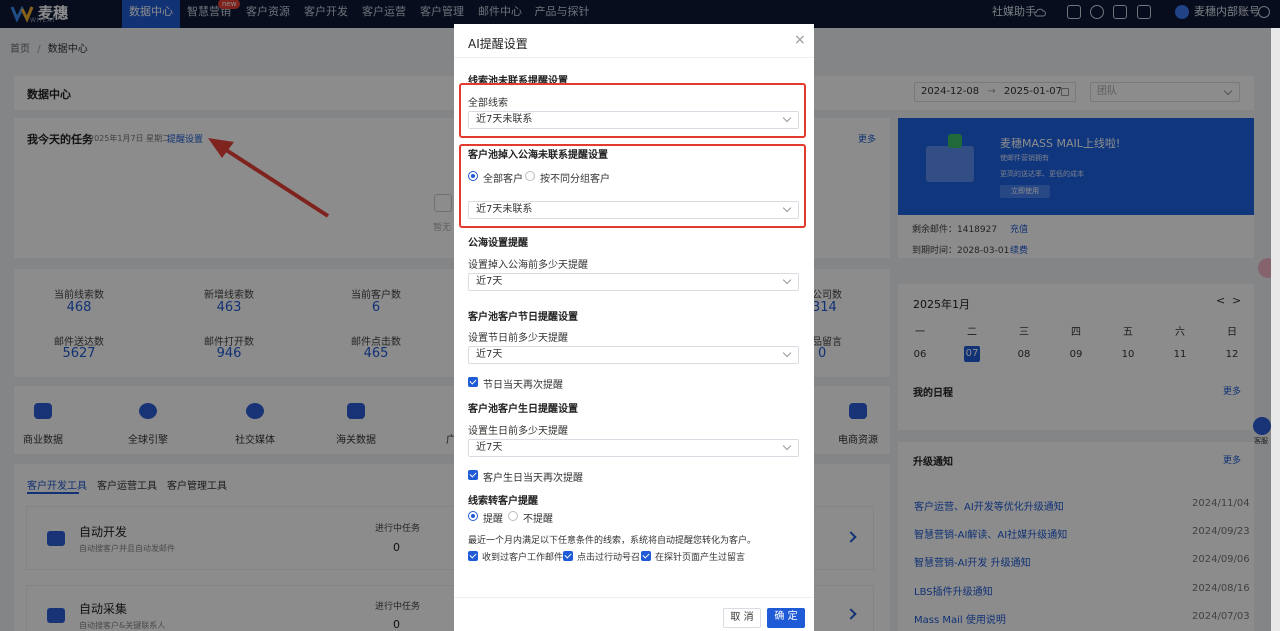  I want to click on radio-all-customers-label: 全部客户, so click(503, 177).